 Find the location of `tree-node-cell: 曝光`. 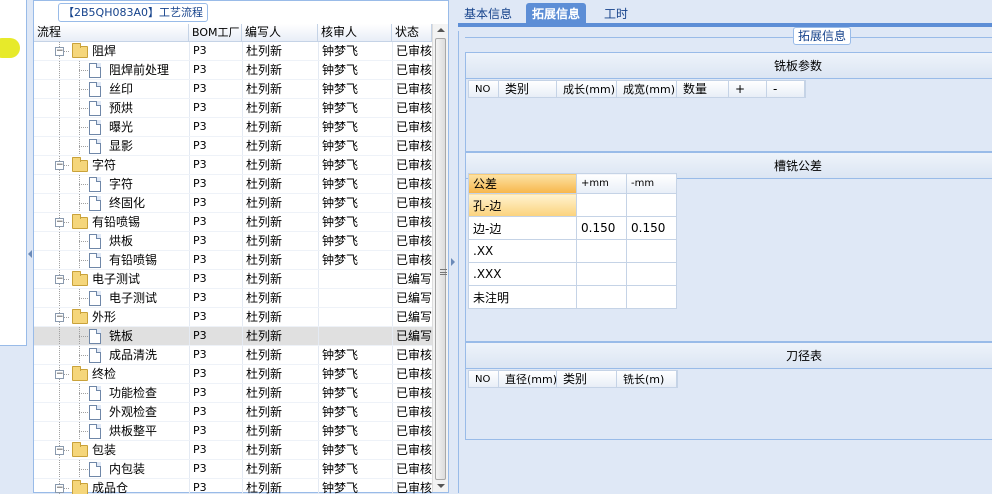

tree-node-cell: 曝光 is located at coordinates (111, 127).